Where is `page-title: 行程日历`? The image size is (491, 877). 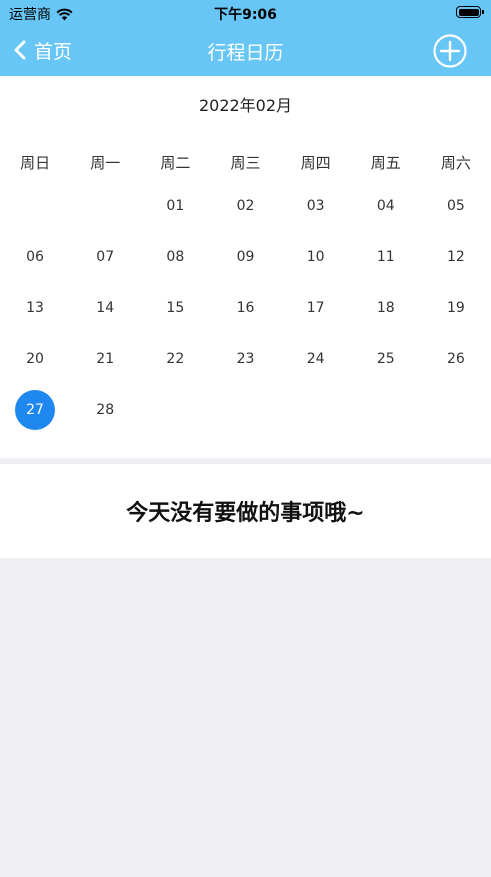 page-title: 行程日历 is located at coordinates (245, 53).